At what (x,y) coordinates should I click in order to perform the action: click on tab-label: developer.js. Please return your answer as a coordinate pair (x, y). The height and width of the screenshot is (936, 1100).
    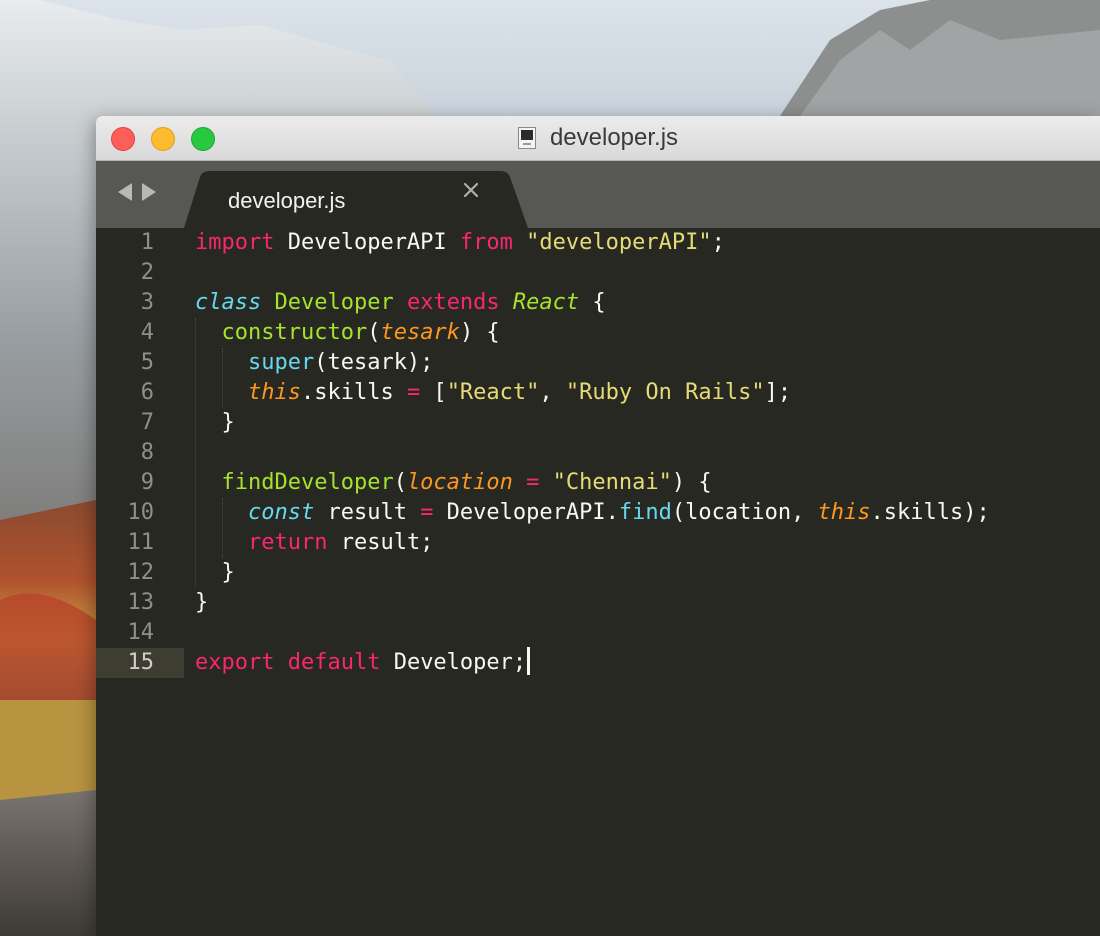
    Looking at the image, I should click on (287, 200).